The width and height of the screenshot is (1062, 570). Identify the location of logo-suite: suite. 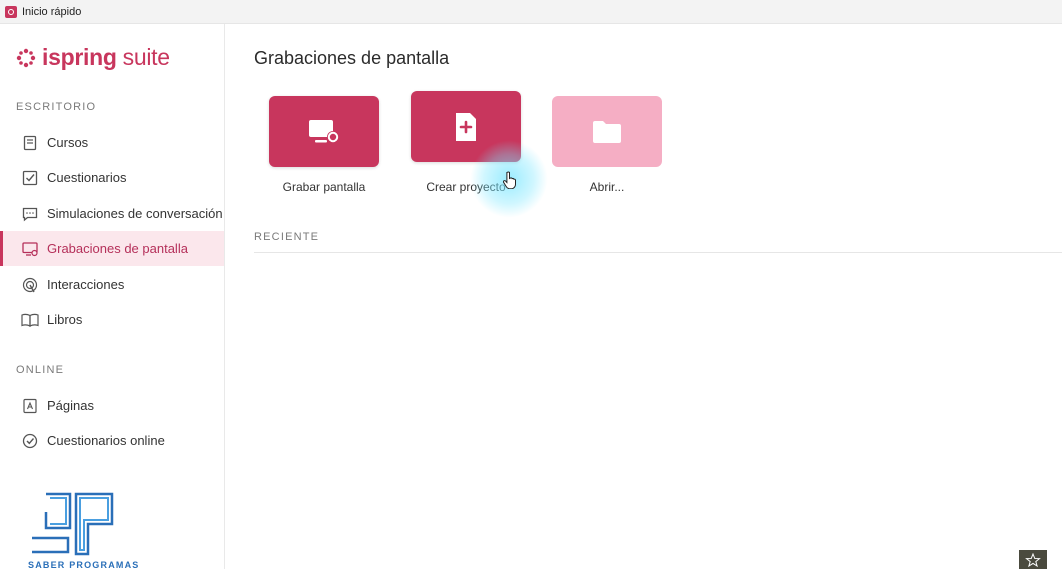
(146, 57).